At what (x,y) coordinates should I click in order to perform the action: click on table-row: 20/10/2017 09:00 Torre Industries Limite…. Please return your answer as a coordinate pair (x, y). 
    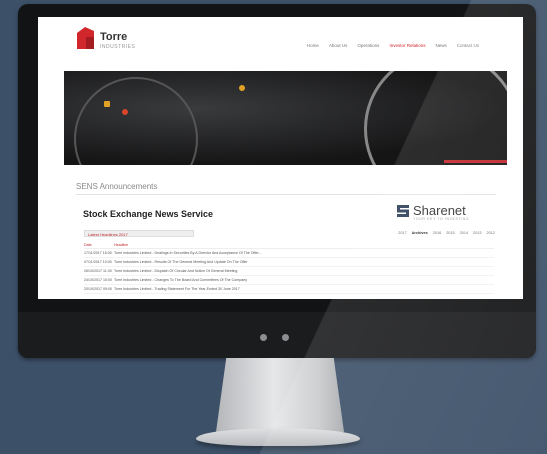
    Looking at the image, I should click on (289, 289).